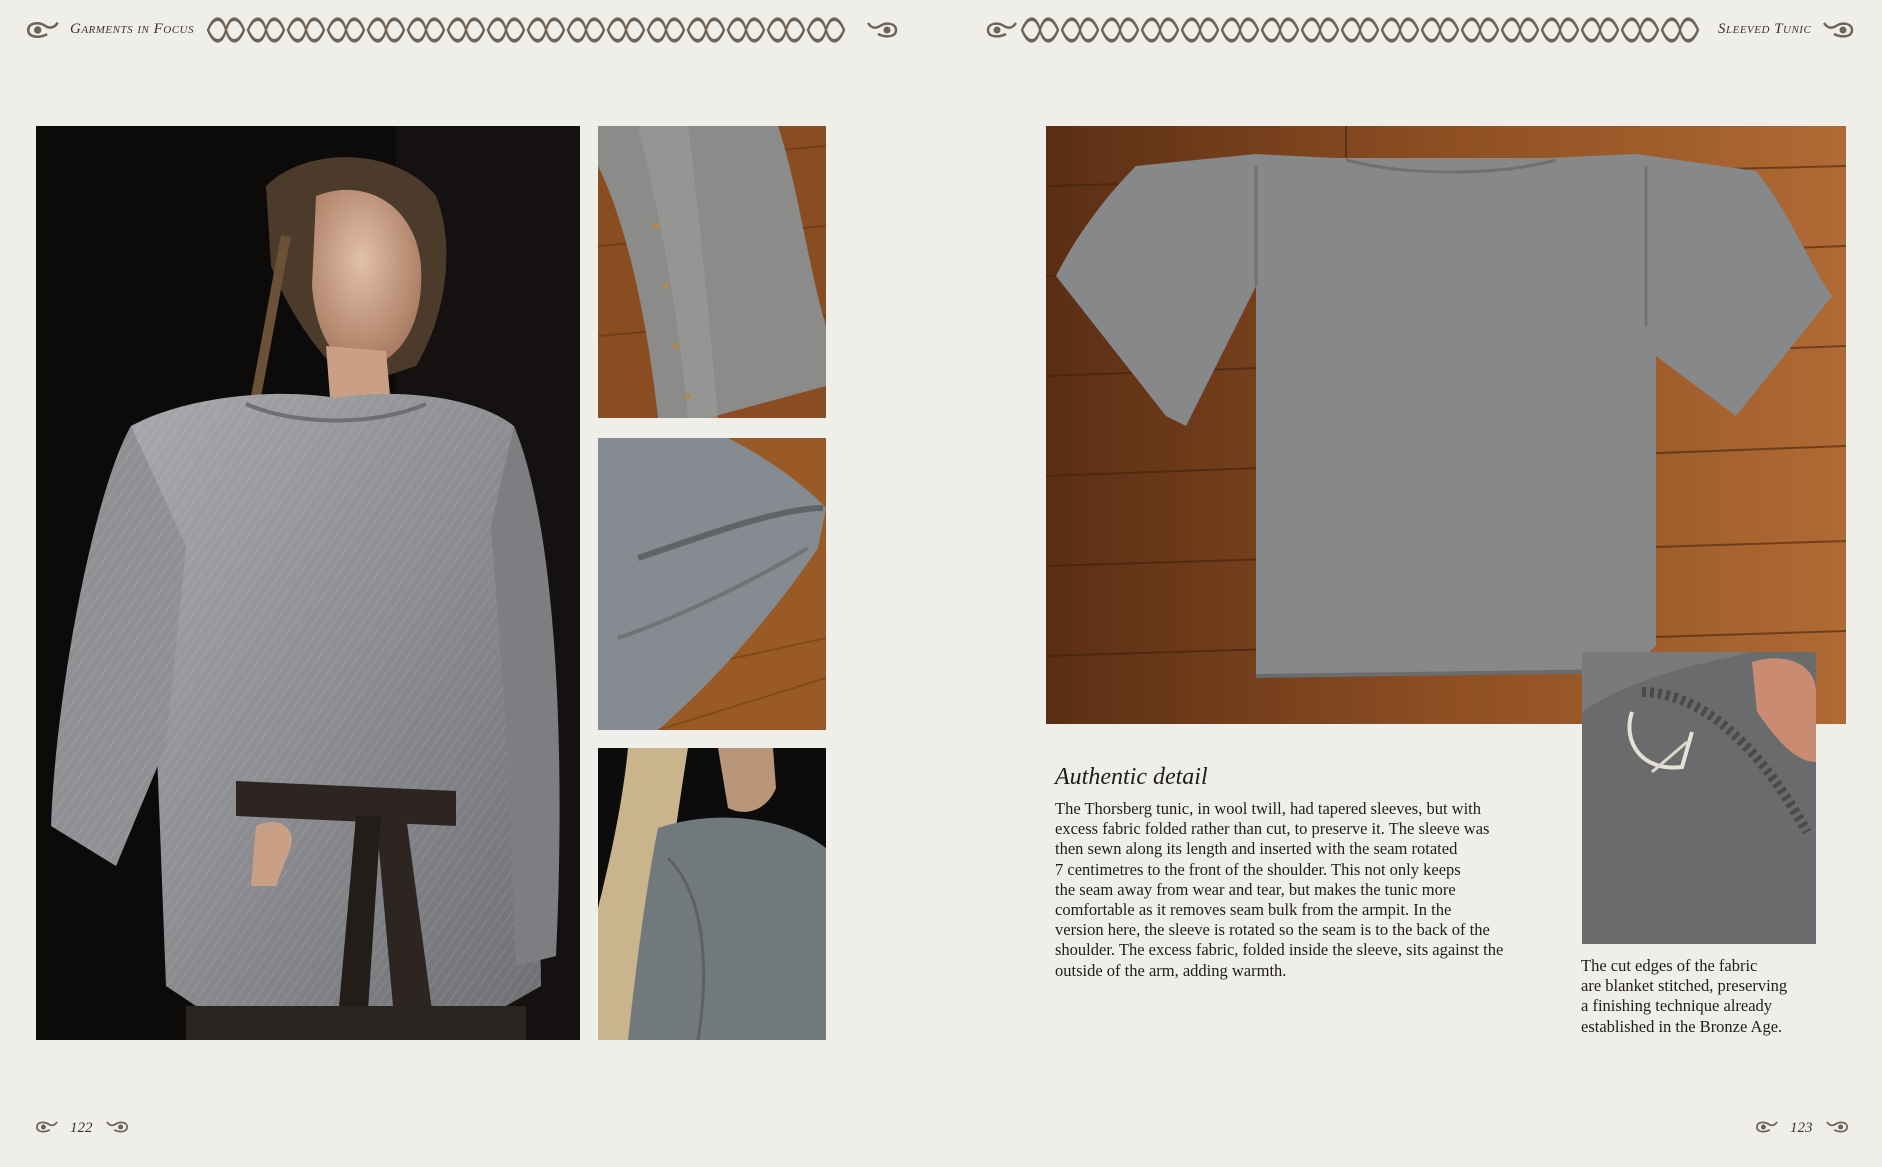 This screenshot has width=1882, height=1167. I want to click on page-number-left: 122, so click(81, 1128).